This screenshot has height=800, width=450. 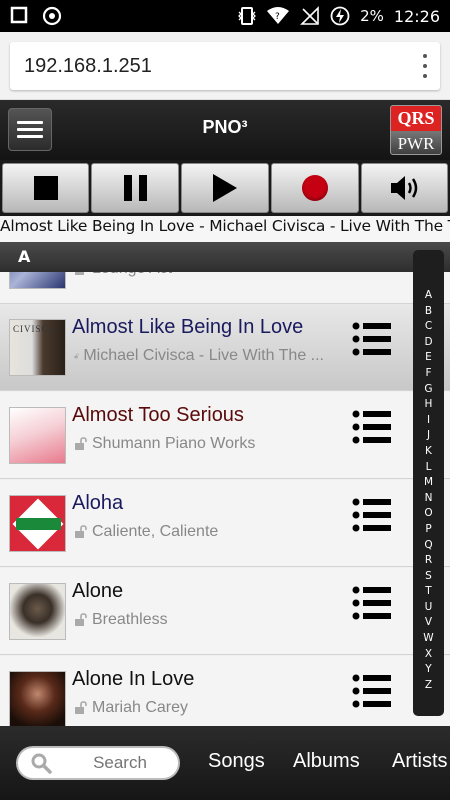 I want to click on song-title: Alone In Love, so click(x=133, y=679).